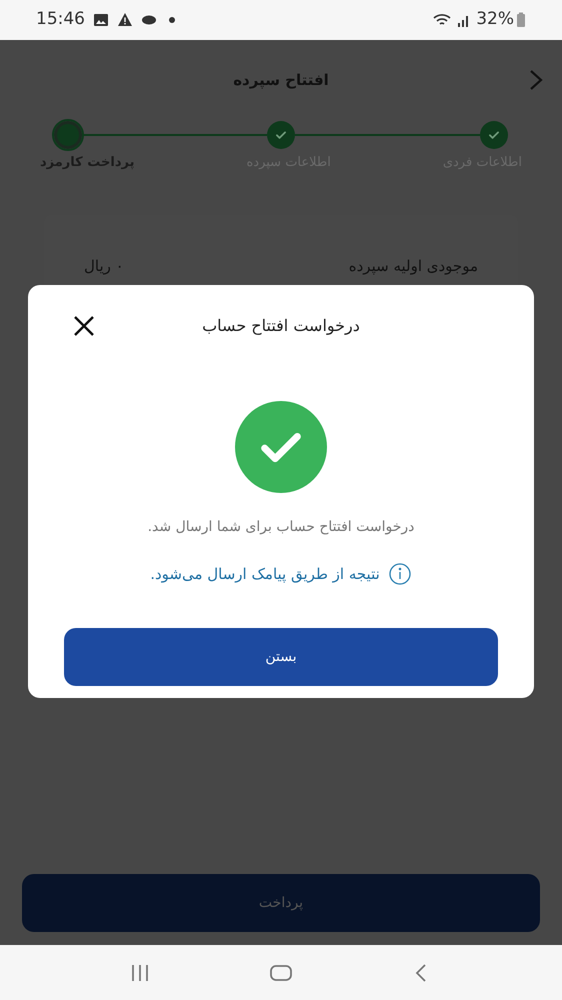 The height and width of the screenshot is (1000, 562). What do you see at coordinates (281, 326) in the screenshot?
I see `dialog-title: درخواست افتتاح حساب` at bounding box center [281, 326].